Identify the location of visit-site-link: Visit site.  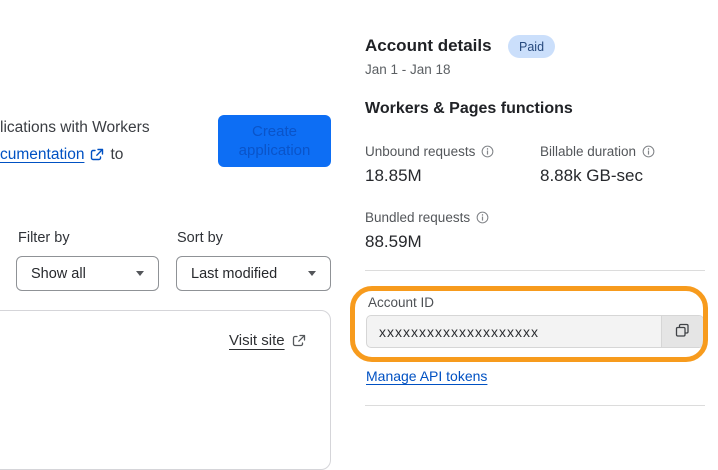
(267, 340).